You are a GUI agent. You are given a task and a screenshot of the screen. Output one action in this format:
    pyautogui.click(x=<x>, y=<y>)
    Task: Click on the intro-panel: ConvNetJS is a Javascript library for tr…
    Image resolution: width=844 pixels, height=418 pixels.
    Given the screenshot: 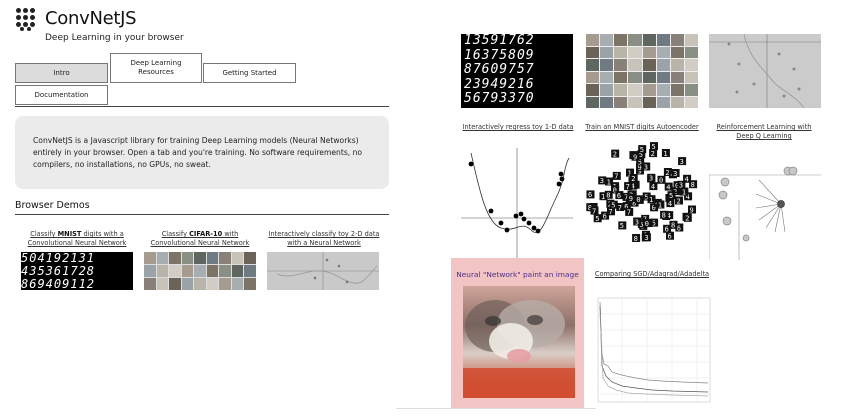 What is the action you would take?
    pyautogui.click(x=202, y=152)
    